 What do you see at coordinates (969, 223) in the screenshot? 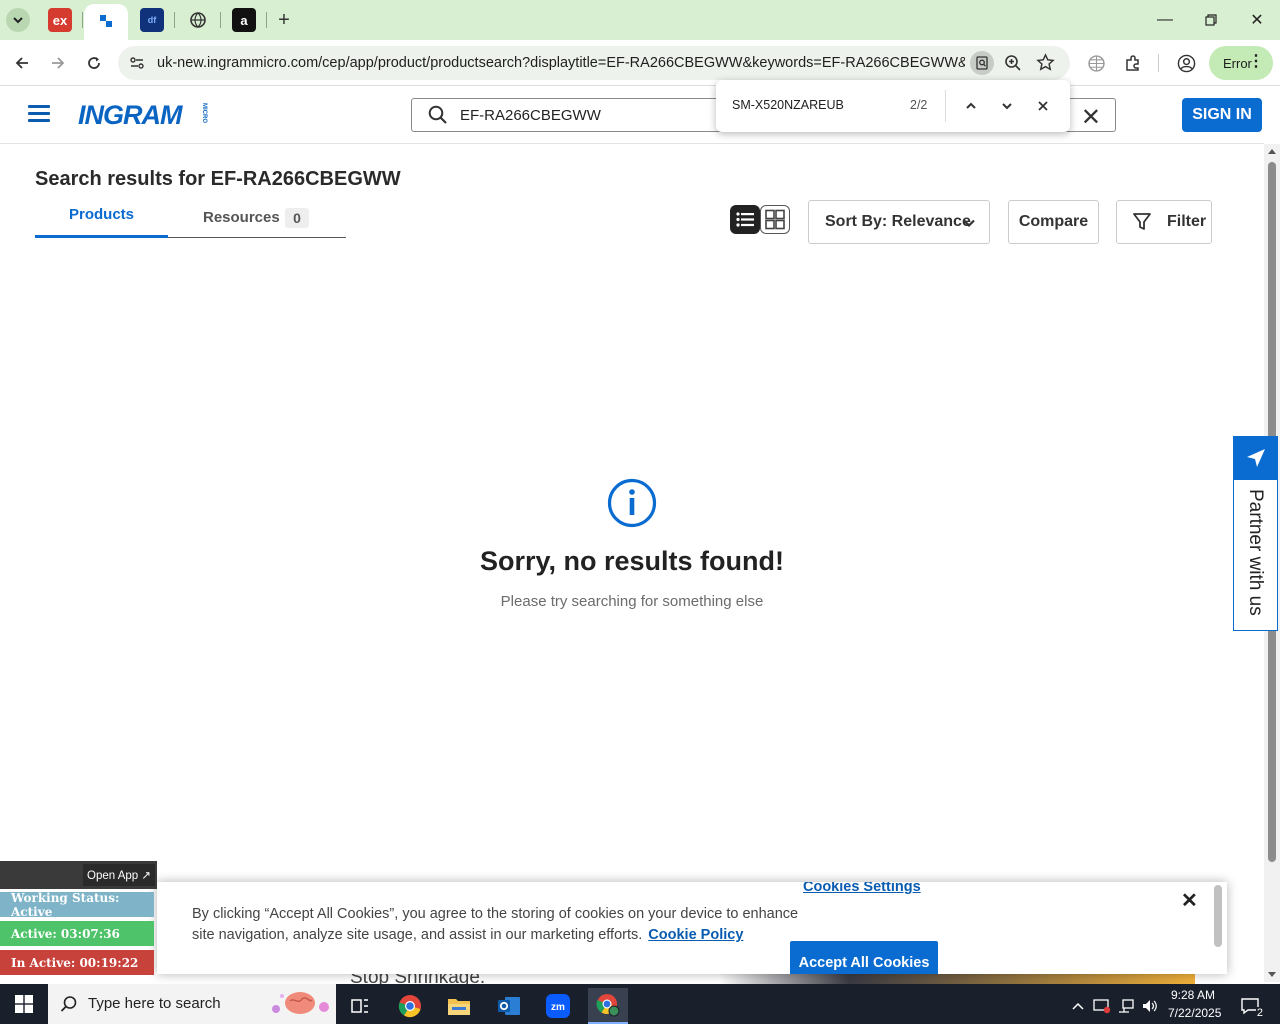
I see `chevron-down-icon` at bounding box center [969, 223].